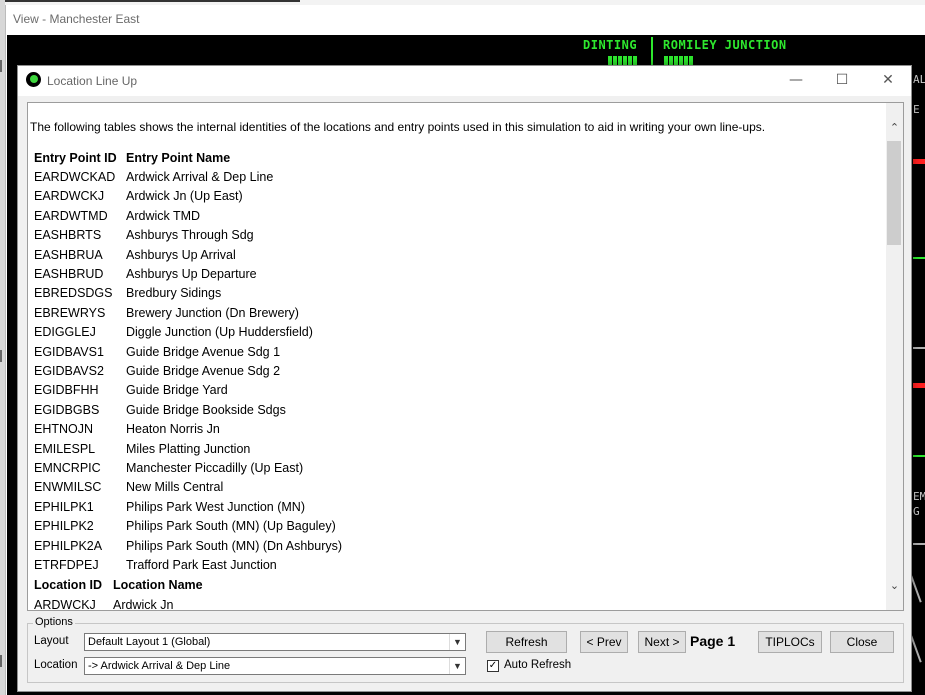  Describe the element at coordinates (92, 81) in the screenshot. I see `dialog-title: Location Line Up` at that location.